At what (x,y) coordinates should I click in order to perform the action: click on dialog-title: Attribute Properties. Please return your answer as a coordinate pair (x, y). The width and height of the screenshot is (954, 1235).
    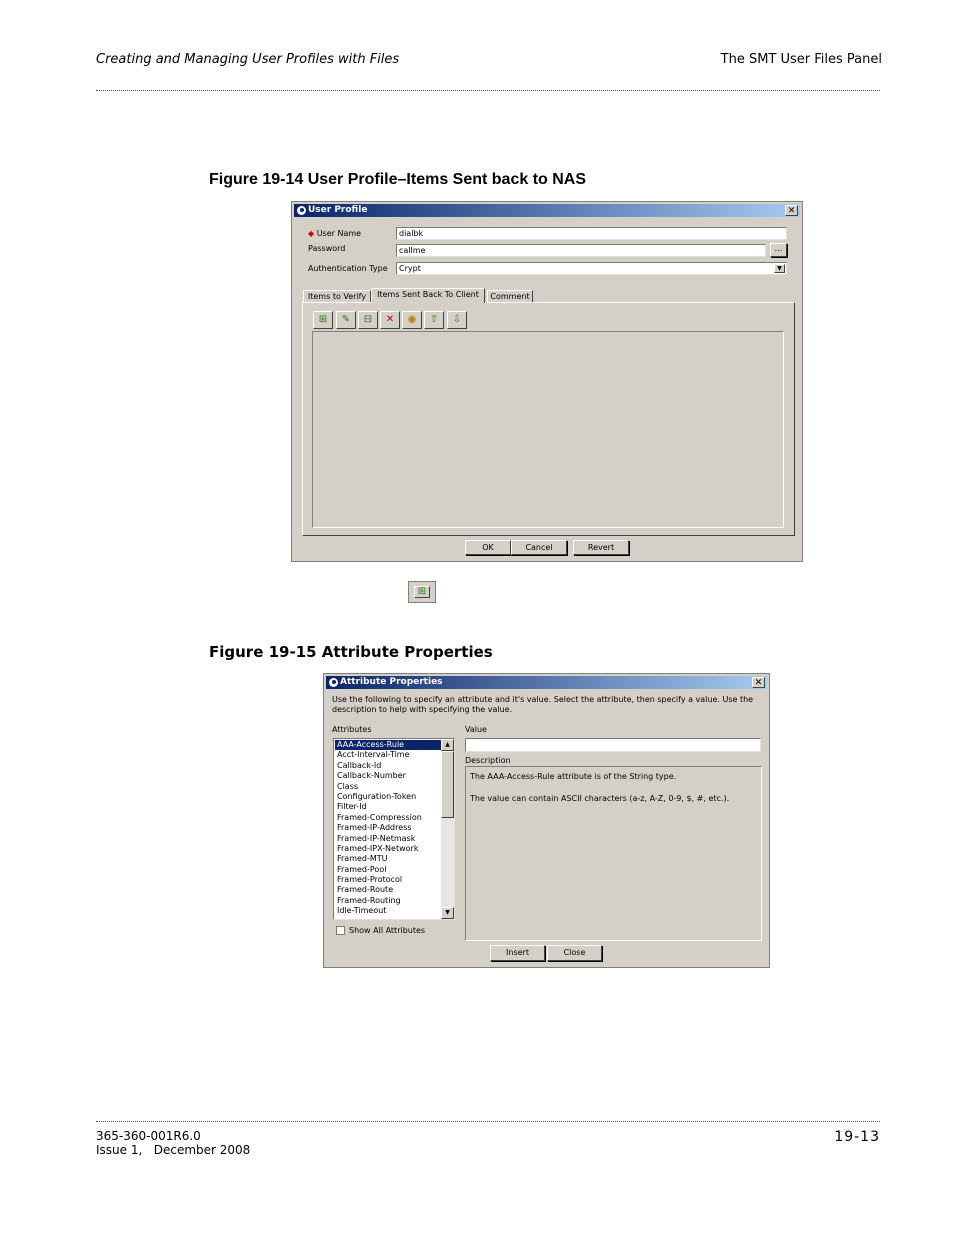
    Looking at the image, I should click on (391, 682).